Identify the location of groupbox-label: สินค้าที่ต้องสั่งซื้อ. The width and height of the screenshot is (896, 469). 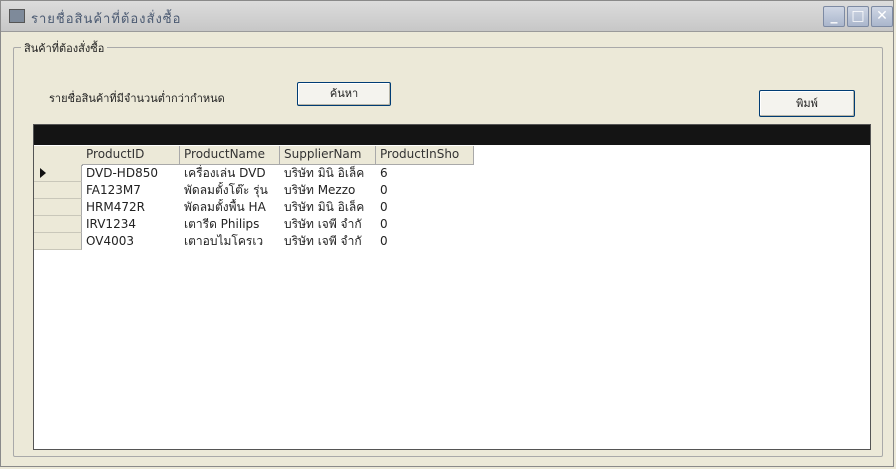
(64, 48).